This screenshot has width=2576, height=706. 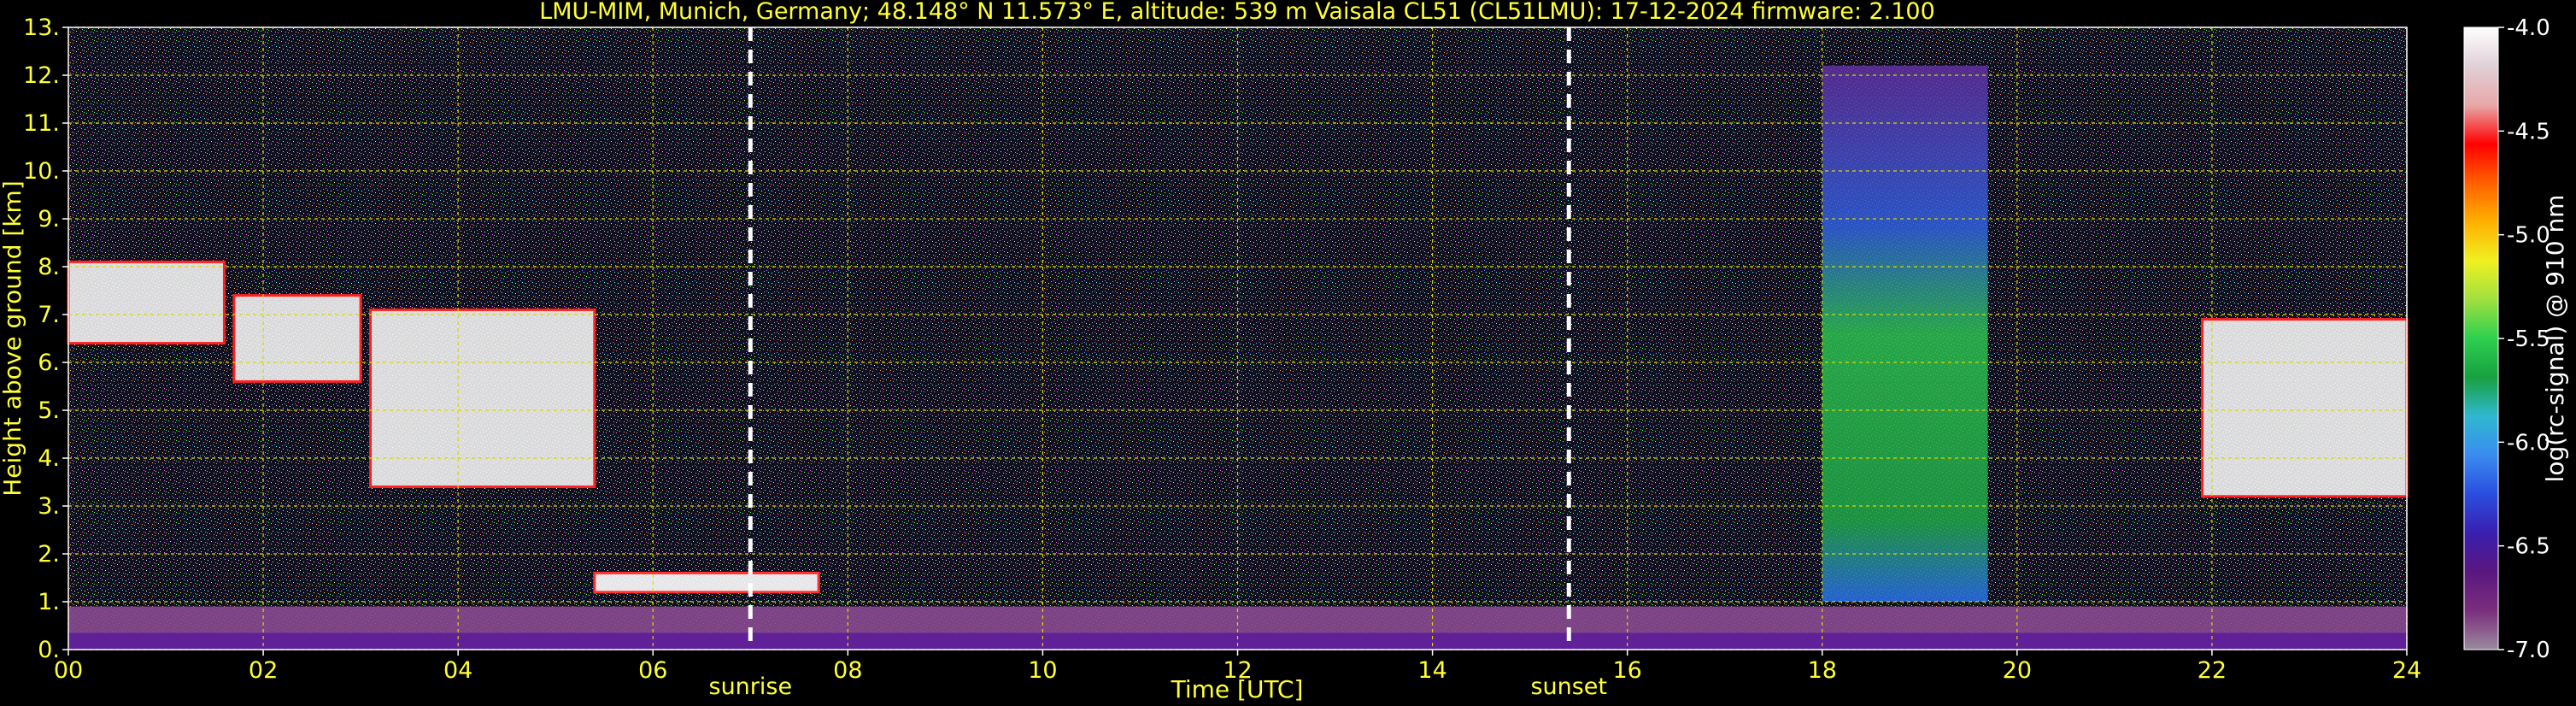 What do you see at coordinates (1822, 670) in the screenshot?
I see `x-tick-label: 18` at bounding box center [1822, 670].